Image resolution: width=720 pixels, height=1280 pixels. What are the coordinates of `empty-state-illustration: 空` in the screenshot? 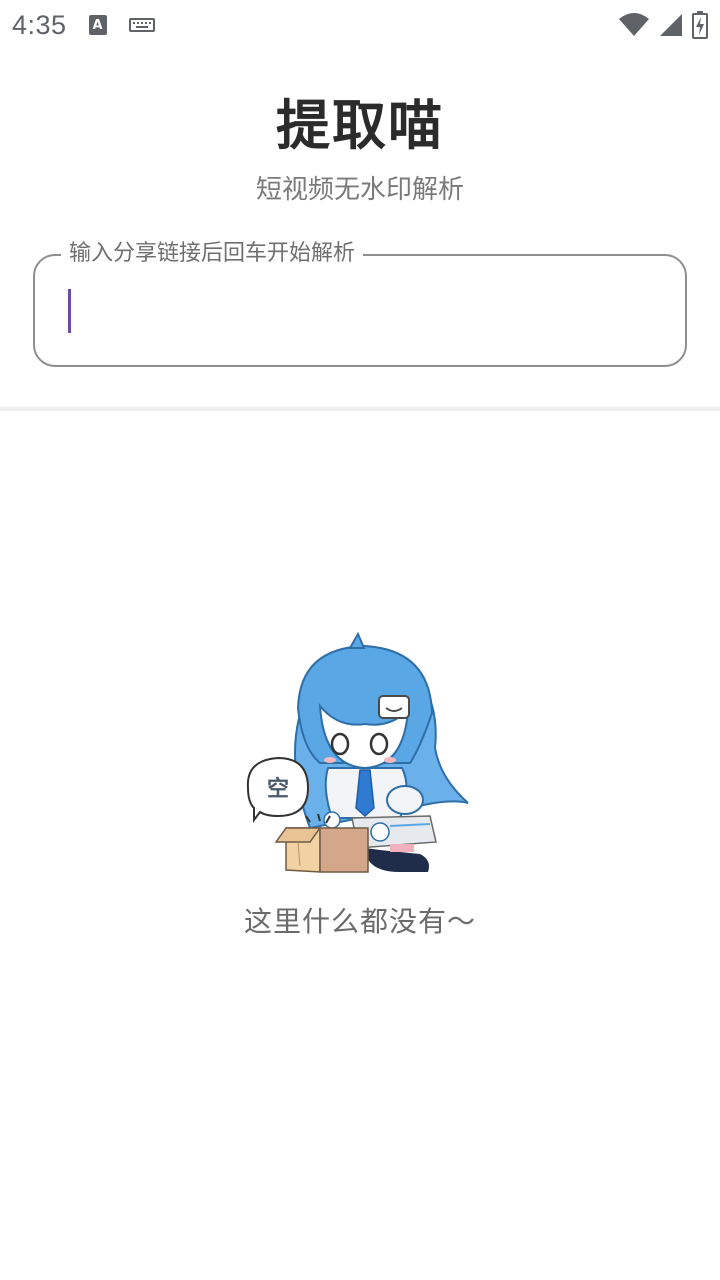 It's located at (357, 752).